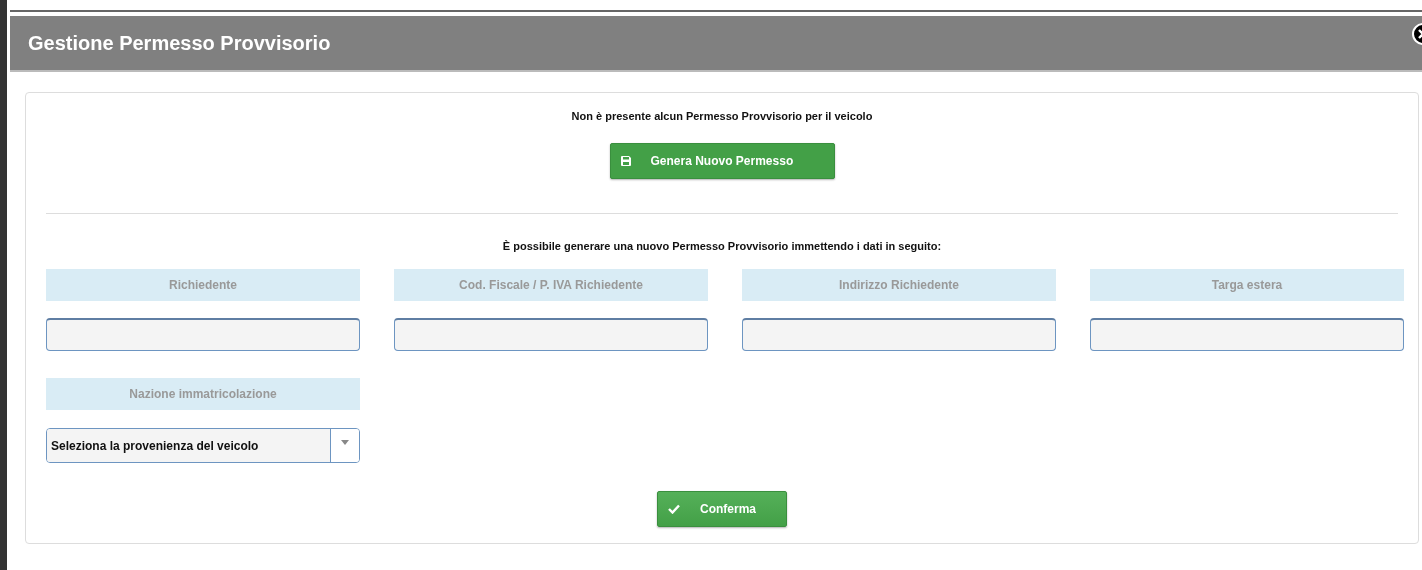 This screenshot has width=1422, height=570. What do you see at coordinates (722, 116) in the screenshot?
I see `notice-text: Non è presente alcun Permesso Provvisorio per il veicolo` at bounding box center [722, 116].